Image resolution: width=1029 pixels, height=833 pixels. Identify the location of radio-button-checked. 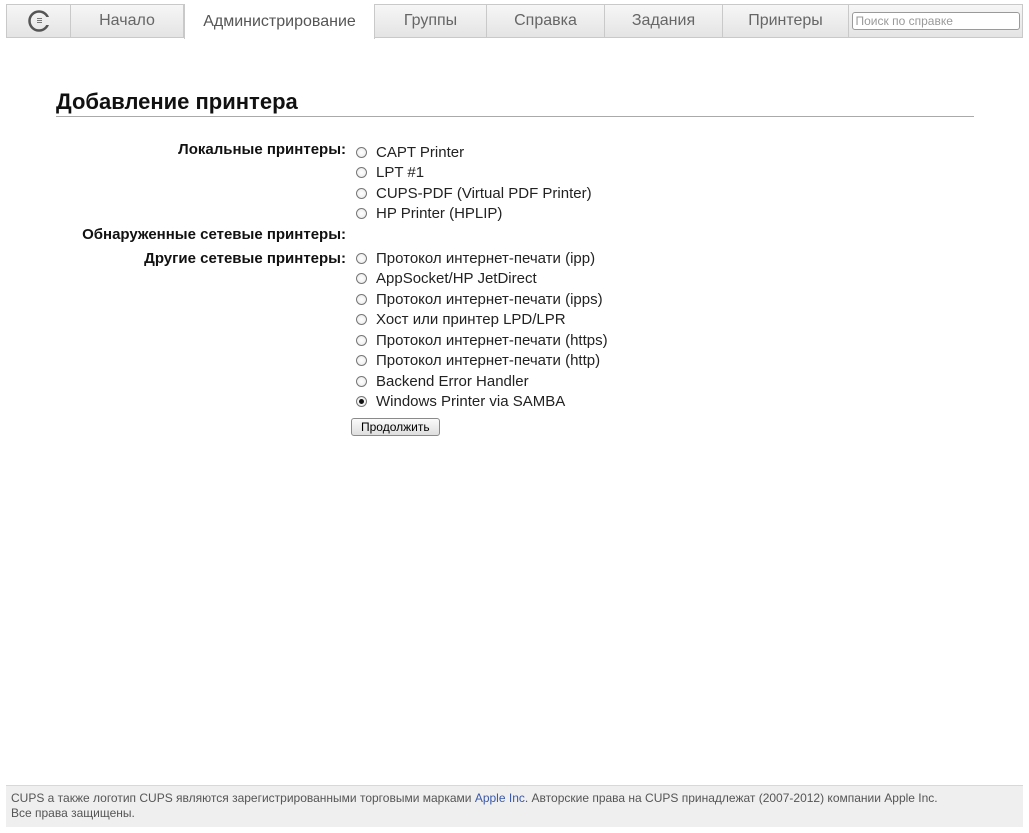
(361, 402).